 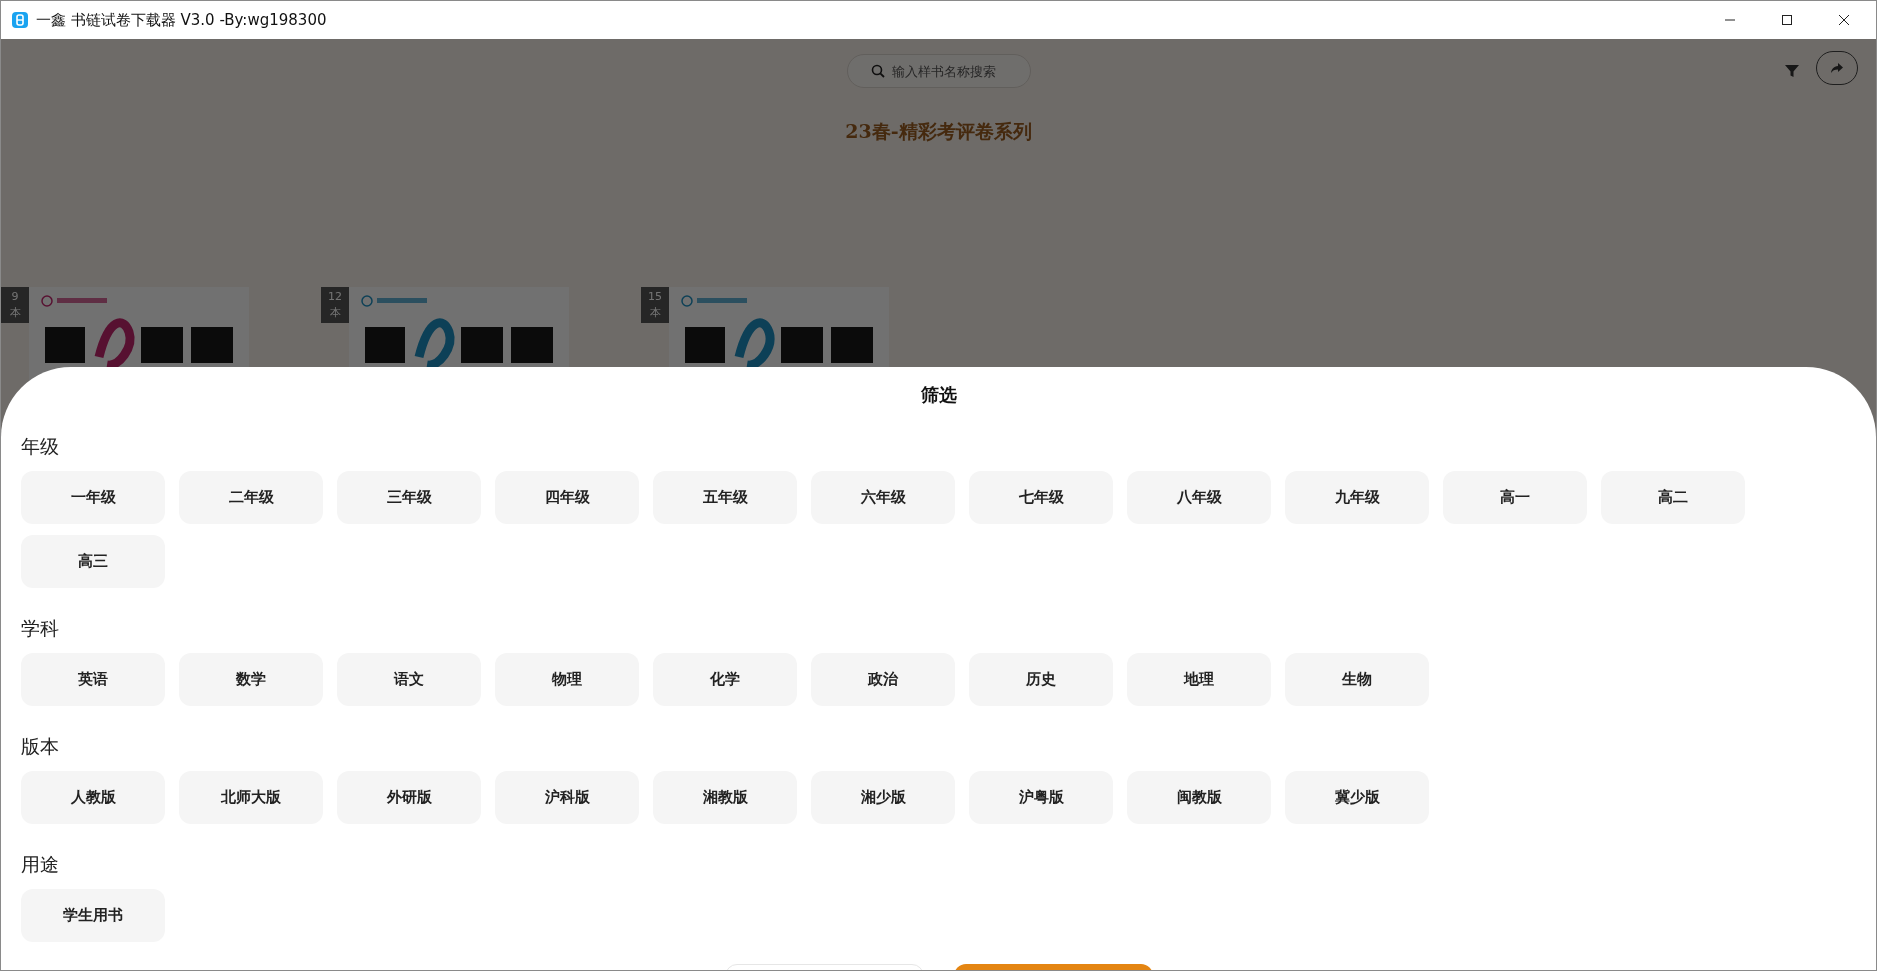 I want to click on series-heading: 23春-精彩考评卷系列, so click(x=938, y=131).